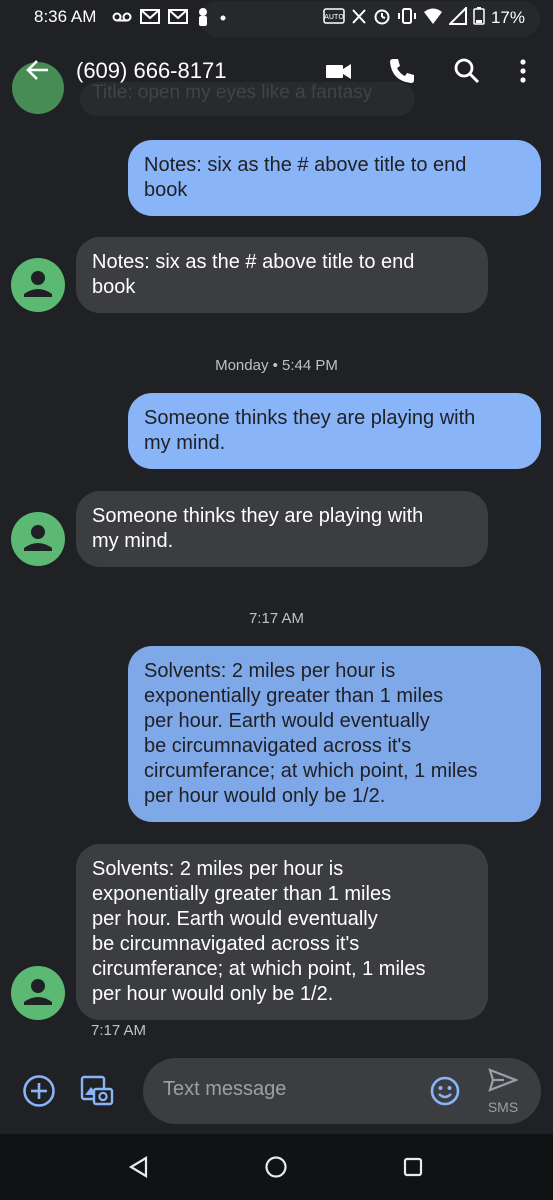  I want to click on nav-back-icon, so click(139, 1167).